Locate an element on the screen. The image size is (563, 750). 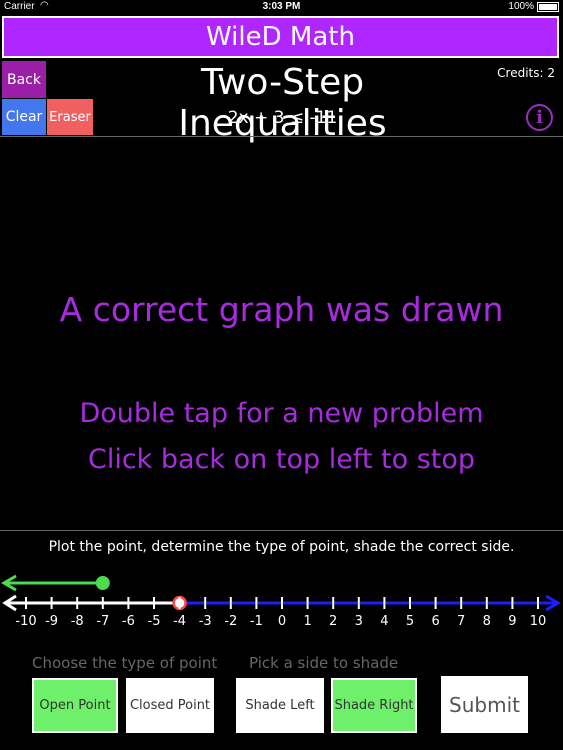
tick-label: 9 is located at coordinates (512, 621).